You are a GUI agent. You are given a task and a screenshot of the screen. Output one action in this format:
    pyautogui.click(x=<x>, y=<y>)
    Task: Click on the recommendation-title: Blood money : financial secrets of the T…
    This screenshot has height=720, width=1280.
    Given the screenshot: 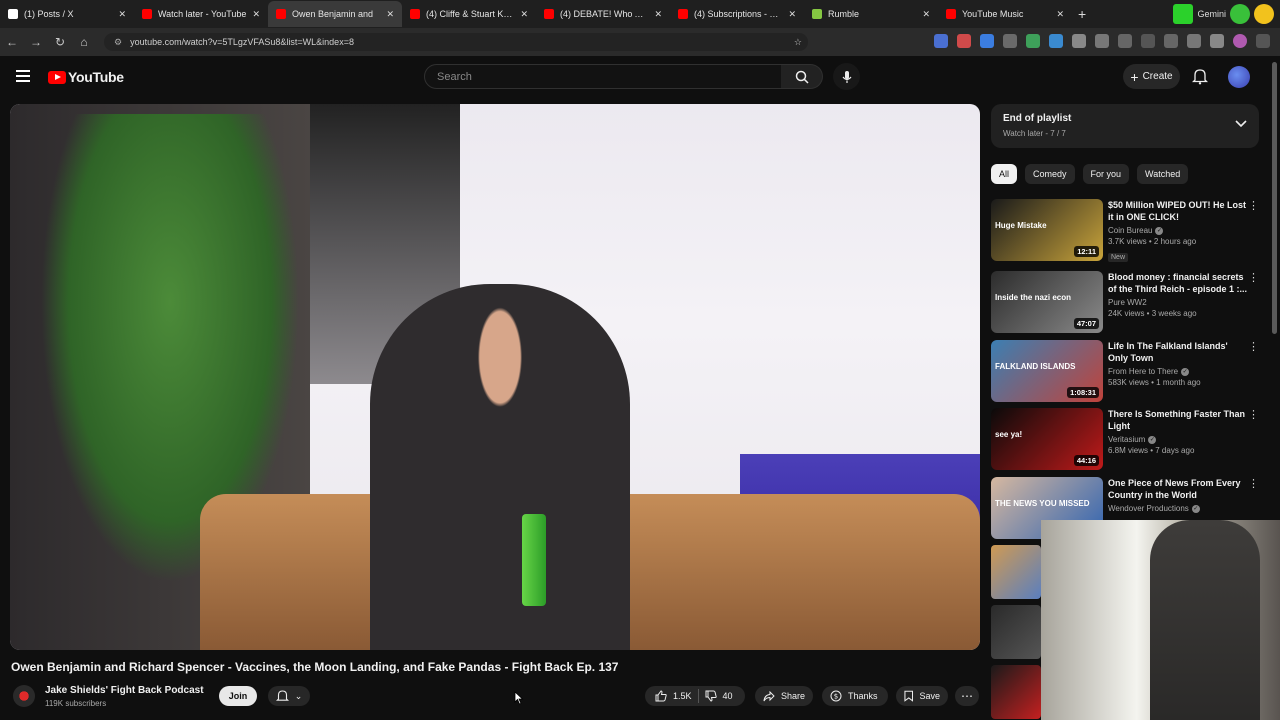 What is the action you would take?
    pyautogui.click(x=1178, y=283)
    